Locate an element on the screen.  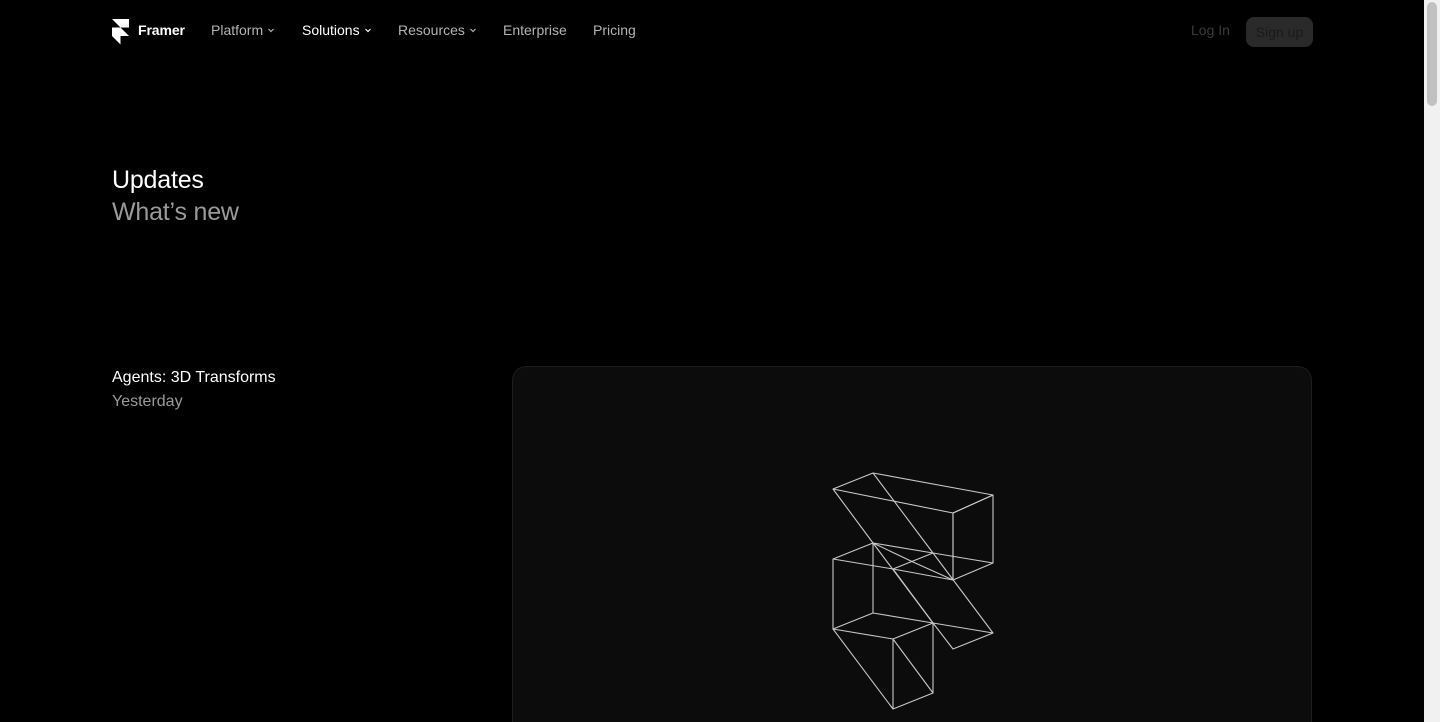
nav-item-label: Pricing is located at coordinates (614, 30).